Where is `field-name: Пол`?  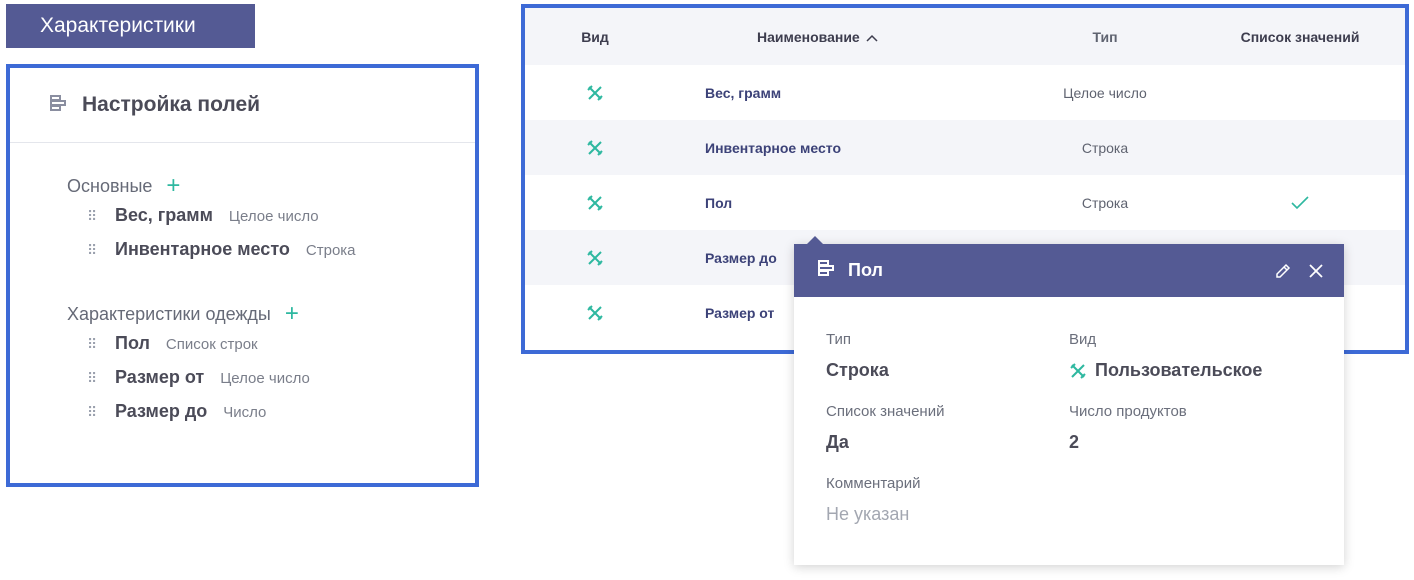
field-name: Пол is located at coordinates (132, 343).